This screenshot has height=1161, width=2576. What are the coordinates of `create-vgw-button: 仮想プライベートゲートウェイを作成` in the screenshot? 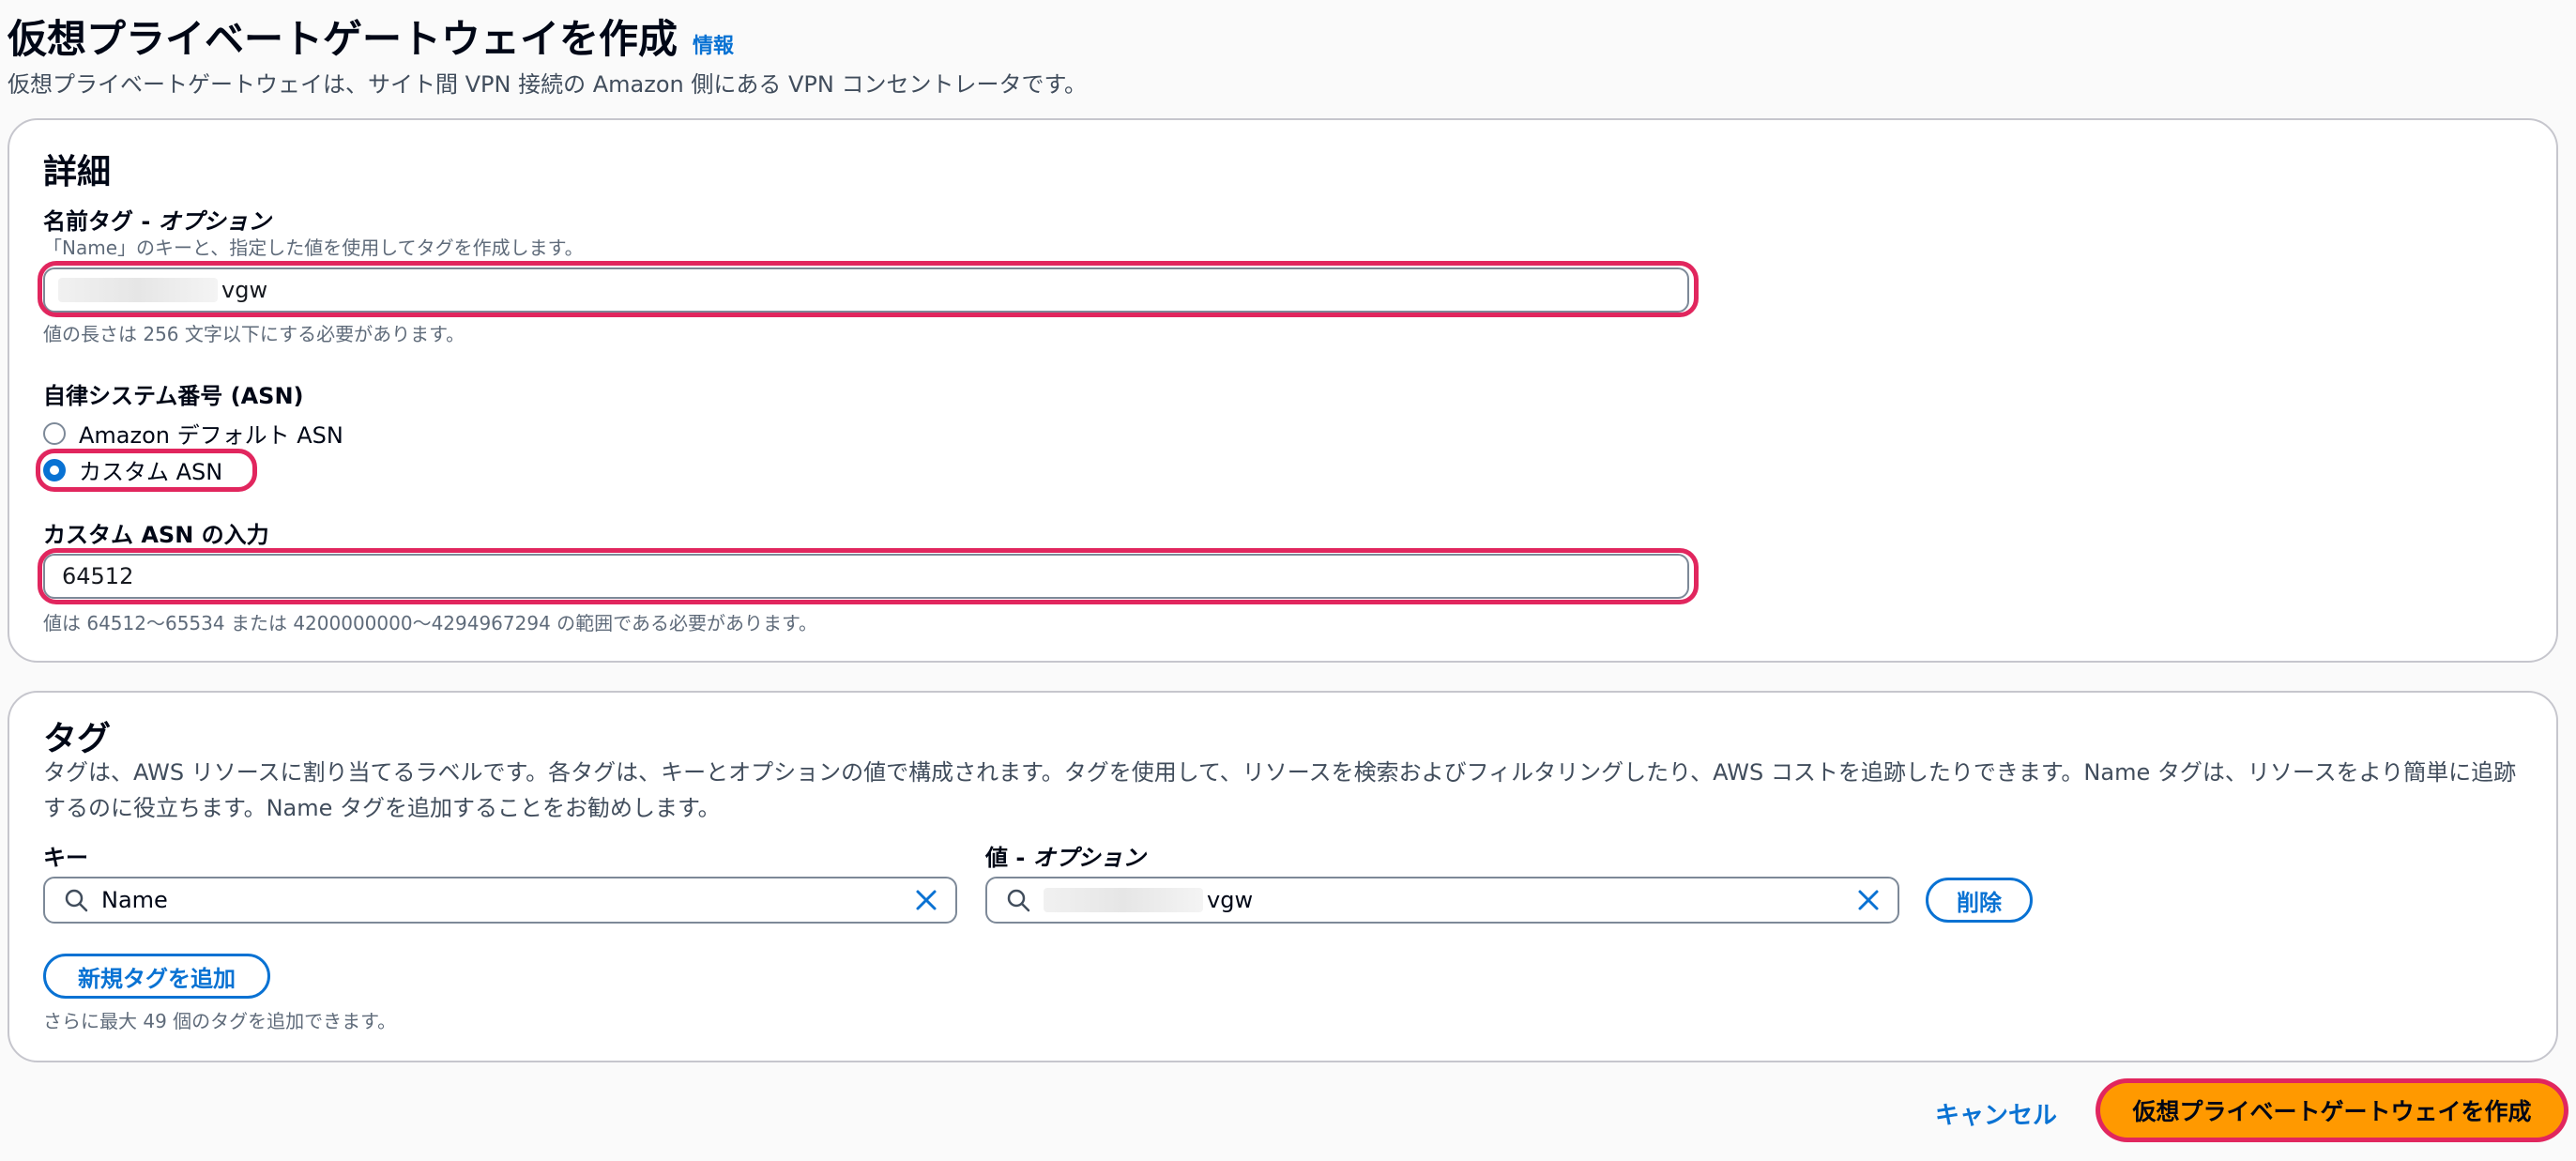 It's located at (2332, 1110).